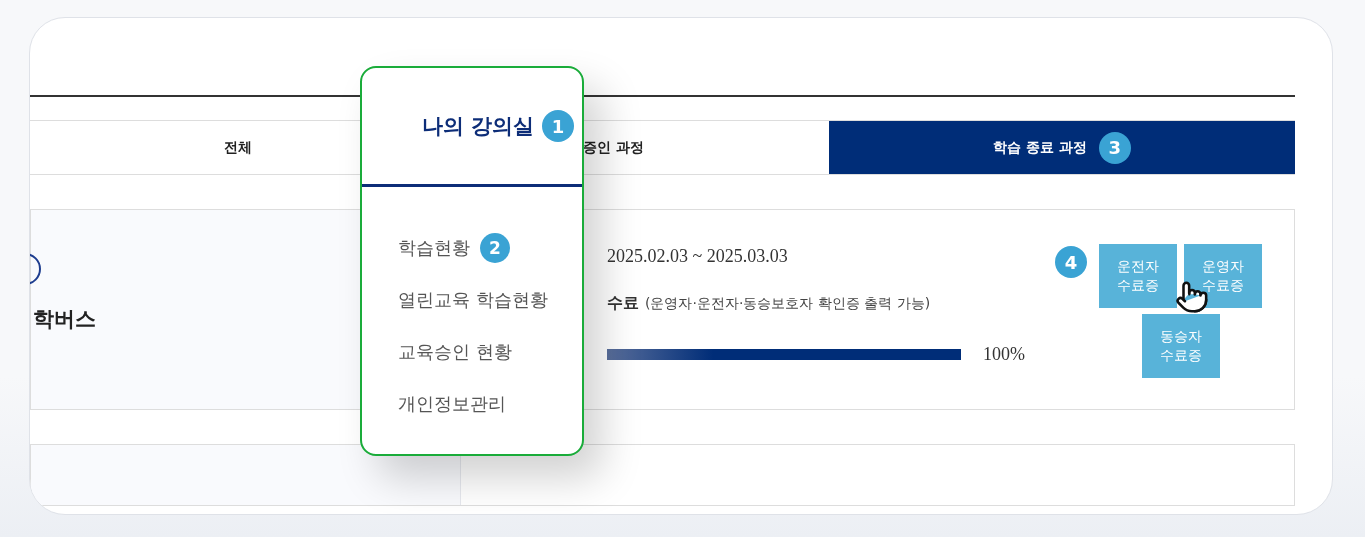 This screenshot has width=1365, height=537. I want to click on course-title: 학버스, so click(65, 319).